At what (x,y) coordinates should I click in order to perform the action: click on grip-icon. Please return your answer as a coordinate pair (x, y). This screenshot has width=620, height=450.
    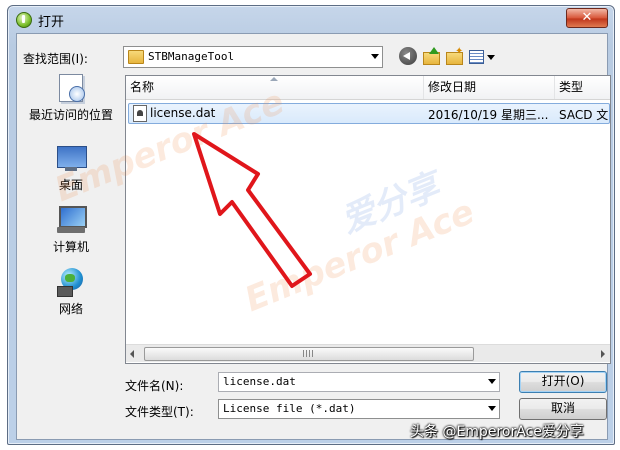
    Looking at the image, I should click on (308, 353).